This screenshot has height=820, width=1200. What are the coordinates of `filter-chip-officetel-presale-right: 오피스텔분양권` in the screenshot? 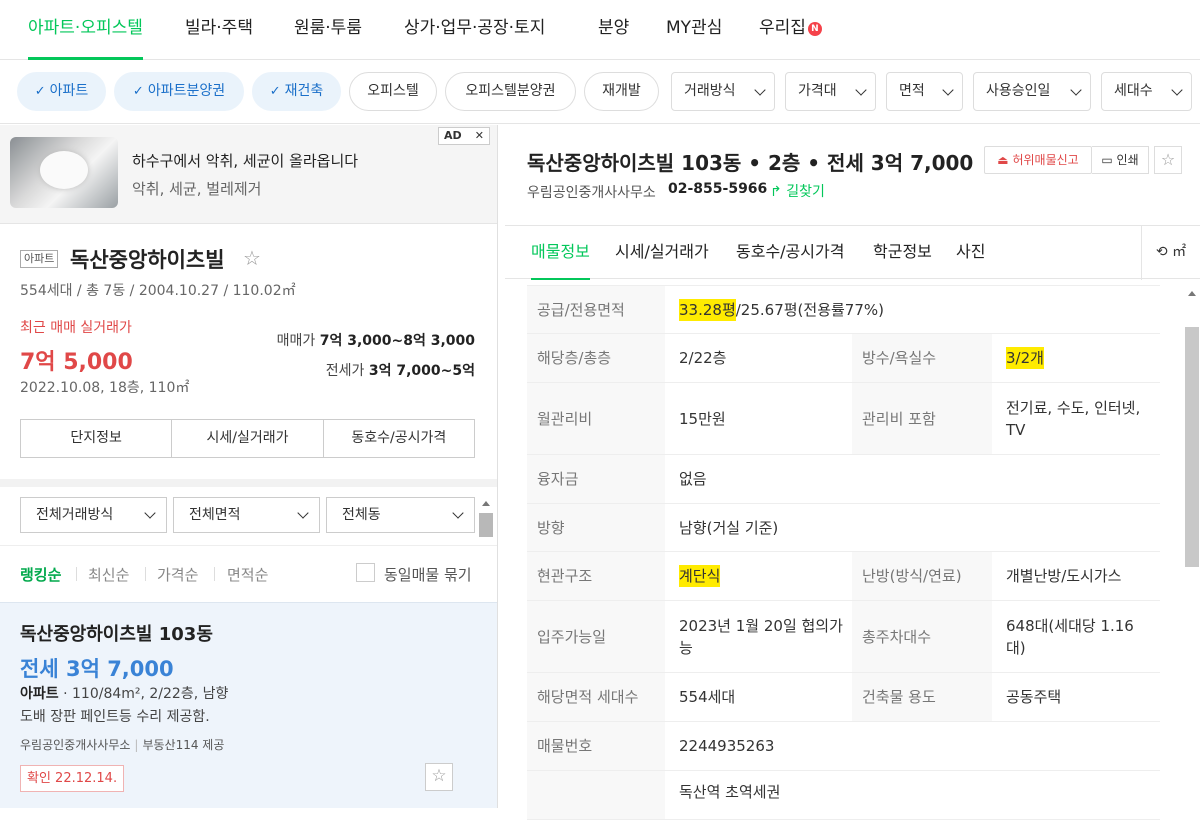 It's located at (510, 91).